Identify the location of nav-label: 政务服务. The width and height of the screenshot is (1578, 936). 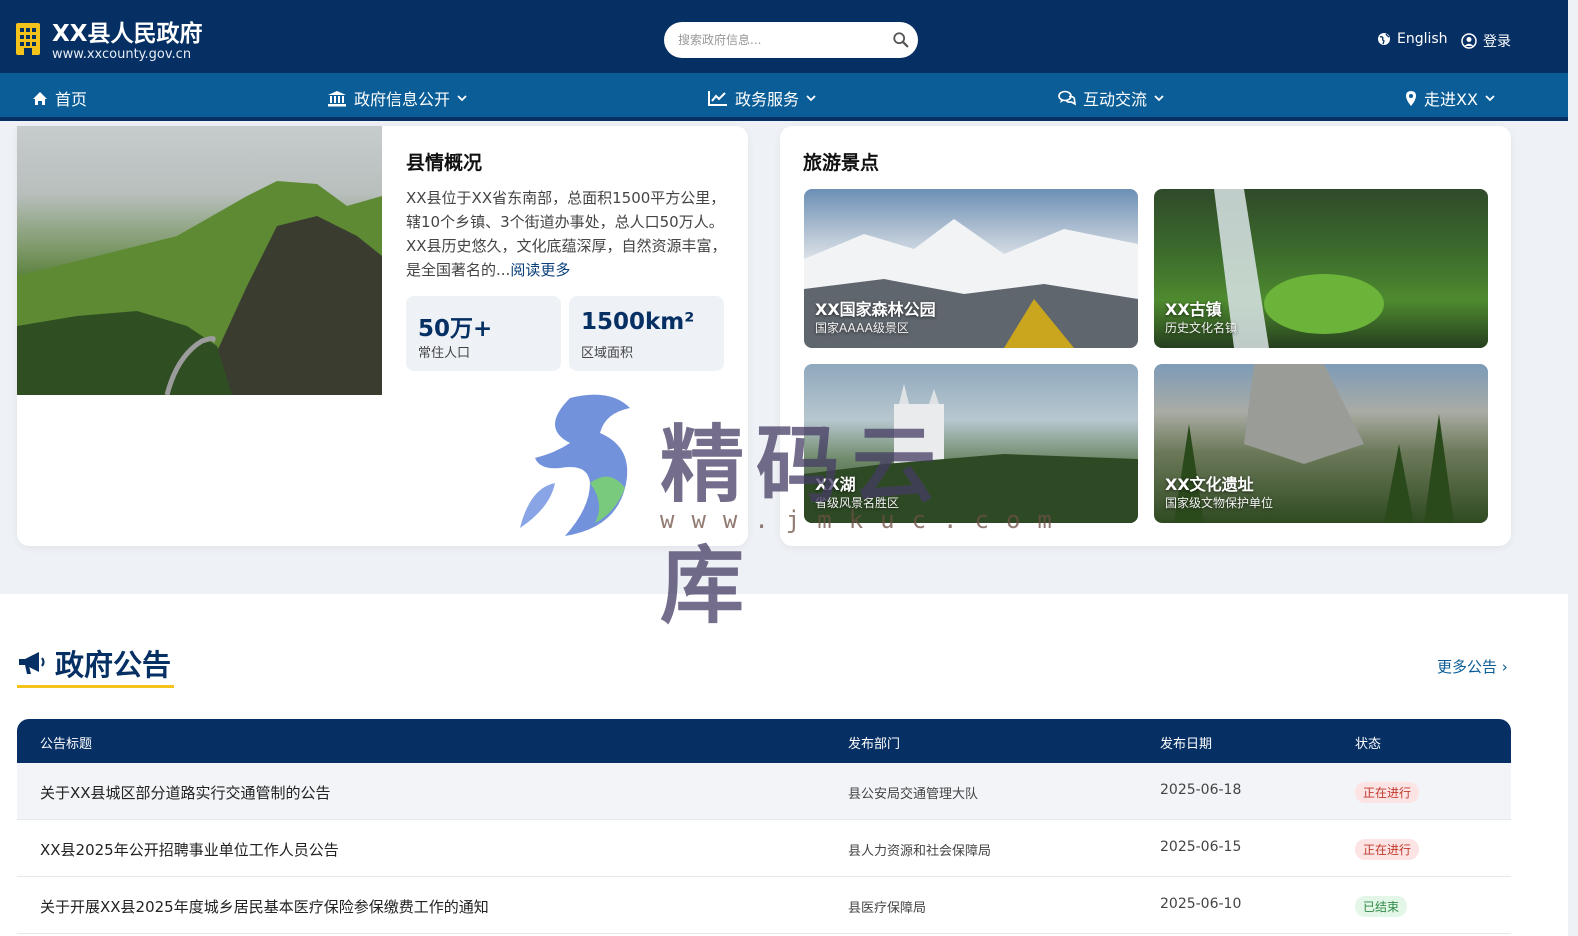
(767, 99).